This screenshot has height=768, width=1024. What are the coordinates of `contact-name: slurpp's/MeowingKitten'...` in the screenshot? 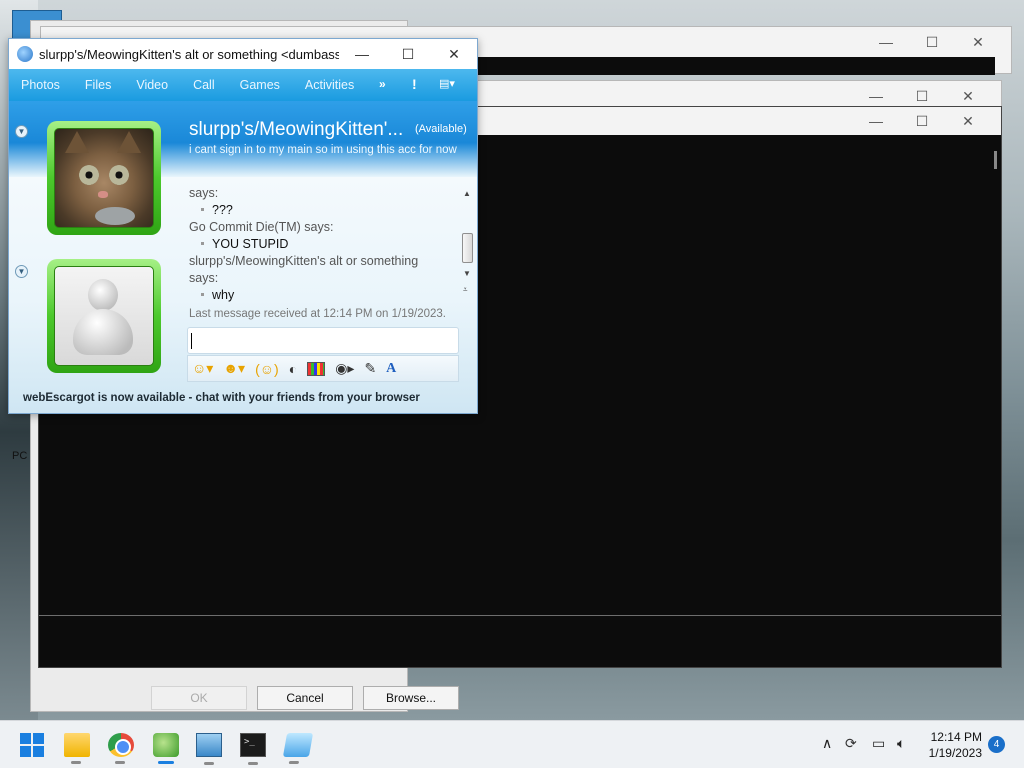 It's located at (296, 129).